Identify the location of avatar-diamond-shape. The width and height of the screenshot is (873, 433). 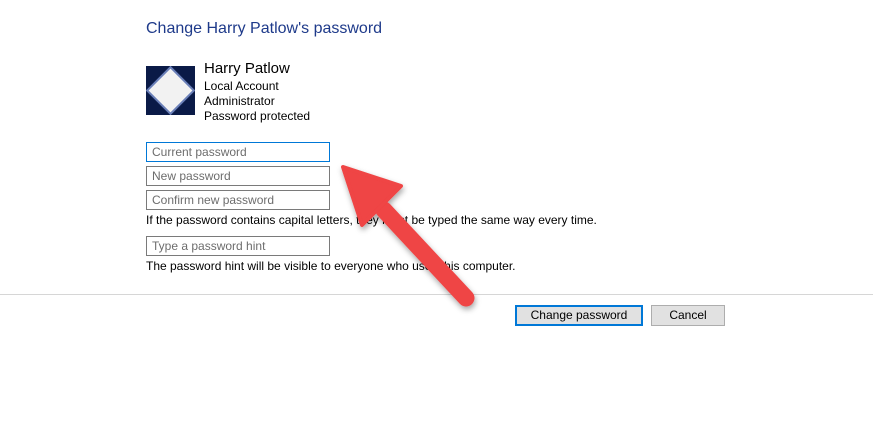
(170, 90).